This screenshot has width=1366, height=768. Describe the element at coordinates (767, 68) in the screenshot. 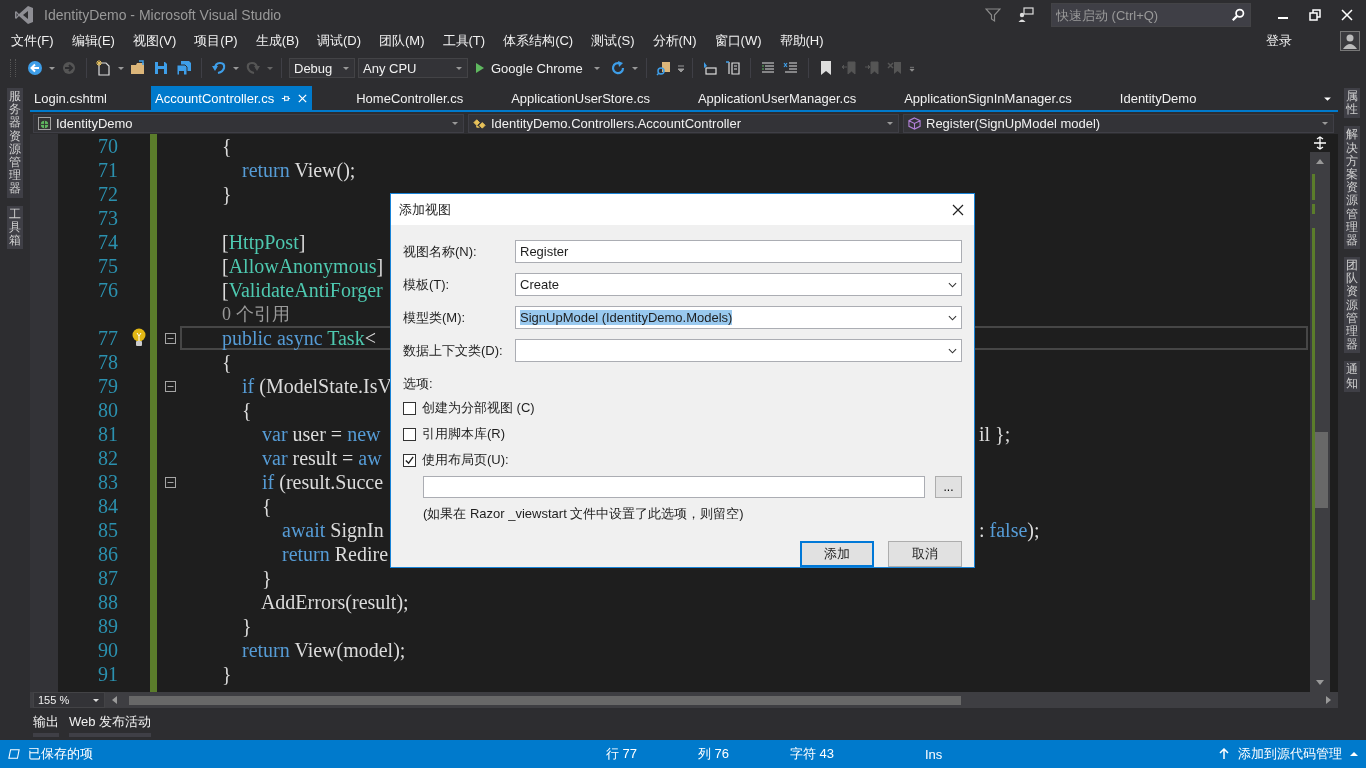

I see `comment-lines-icon` at that location.